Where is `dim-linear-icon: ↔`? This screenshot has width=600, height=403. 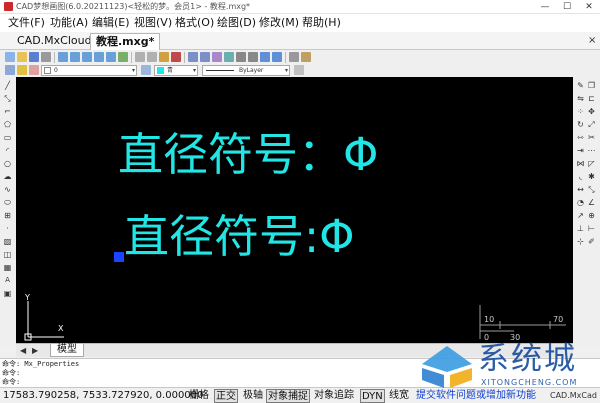 dim-linear-icon: ↔ is located at coordinates (580, 189).